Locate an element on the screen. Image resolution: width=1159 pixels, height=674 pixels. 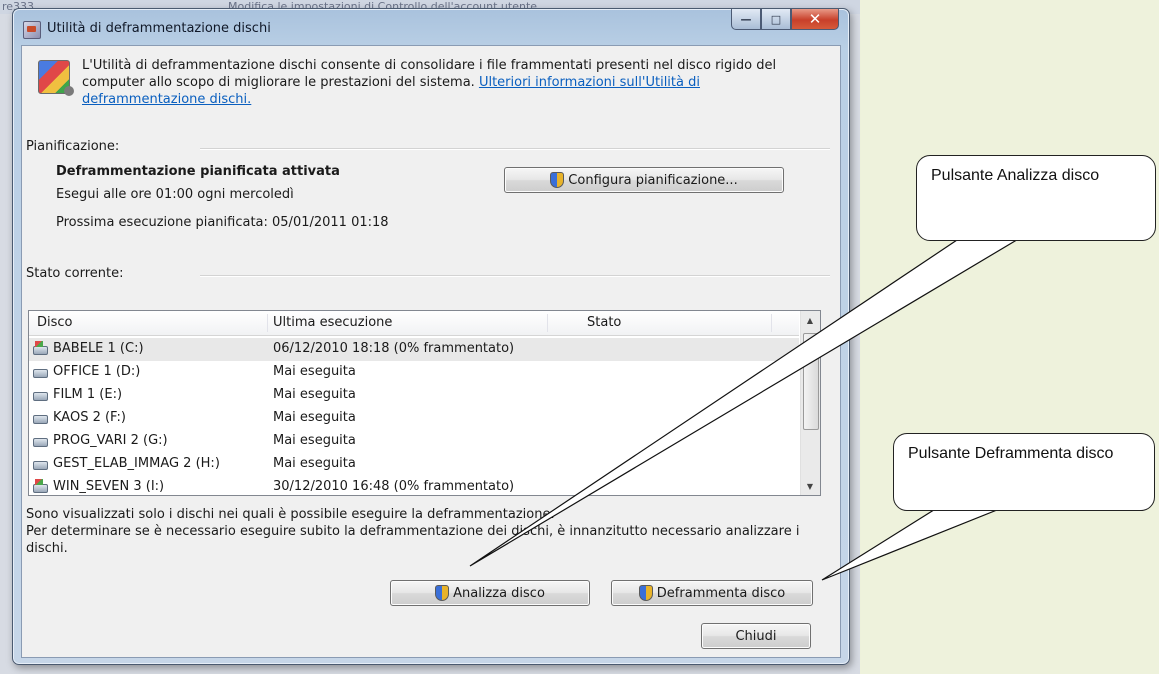
defrag-callout-pointer is located at coordinates (912, 544).